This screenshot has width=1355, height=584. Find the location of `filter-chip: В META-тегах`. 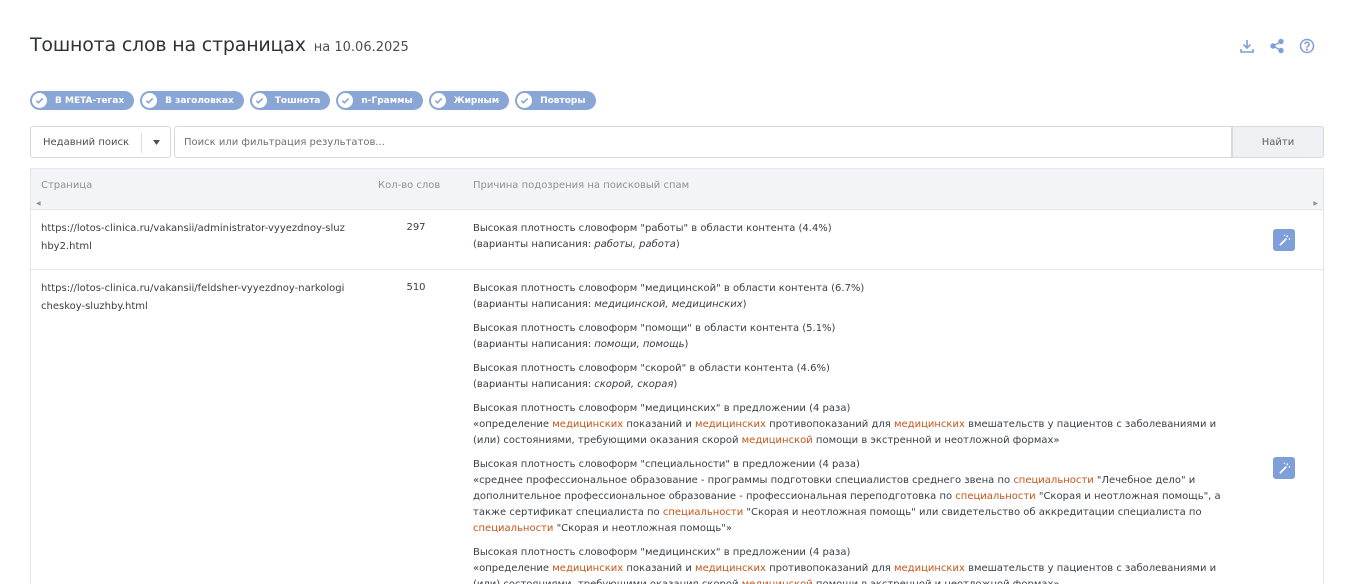

filter-chip: В META-тегах is located at coordinates (82, 100).